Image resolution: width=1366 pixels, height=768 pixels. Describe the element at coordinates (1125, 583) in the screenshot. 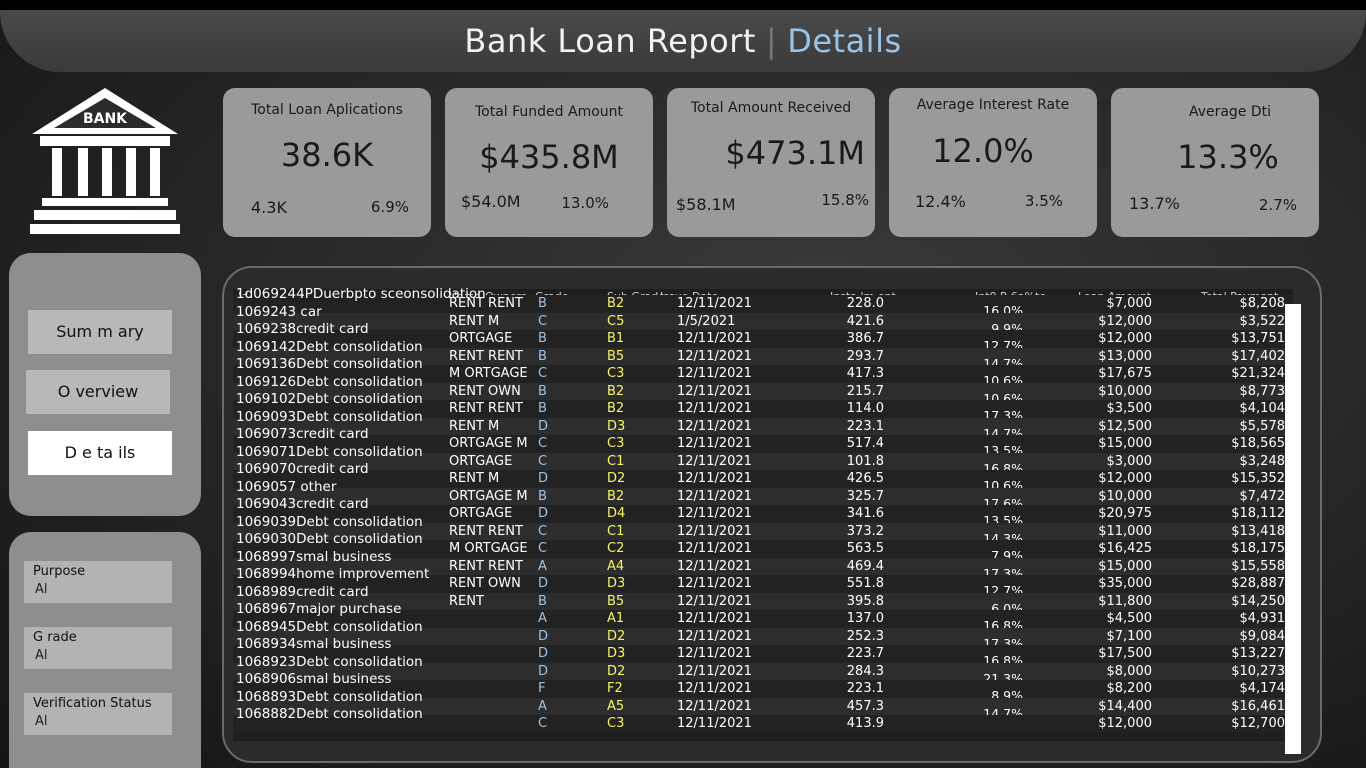

I see `table-cell: $35,000` at that location.